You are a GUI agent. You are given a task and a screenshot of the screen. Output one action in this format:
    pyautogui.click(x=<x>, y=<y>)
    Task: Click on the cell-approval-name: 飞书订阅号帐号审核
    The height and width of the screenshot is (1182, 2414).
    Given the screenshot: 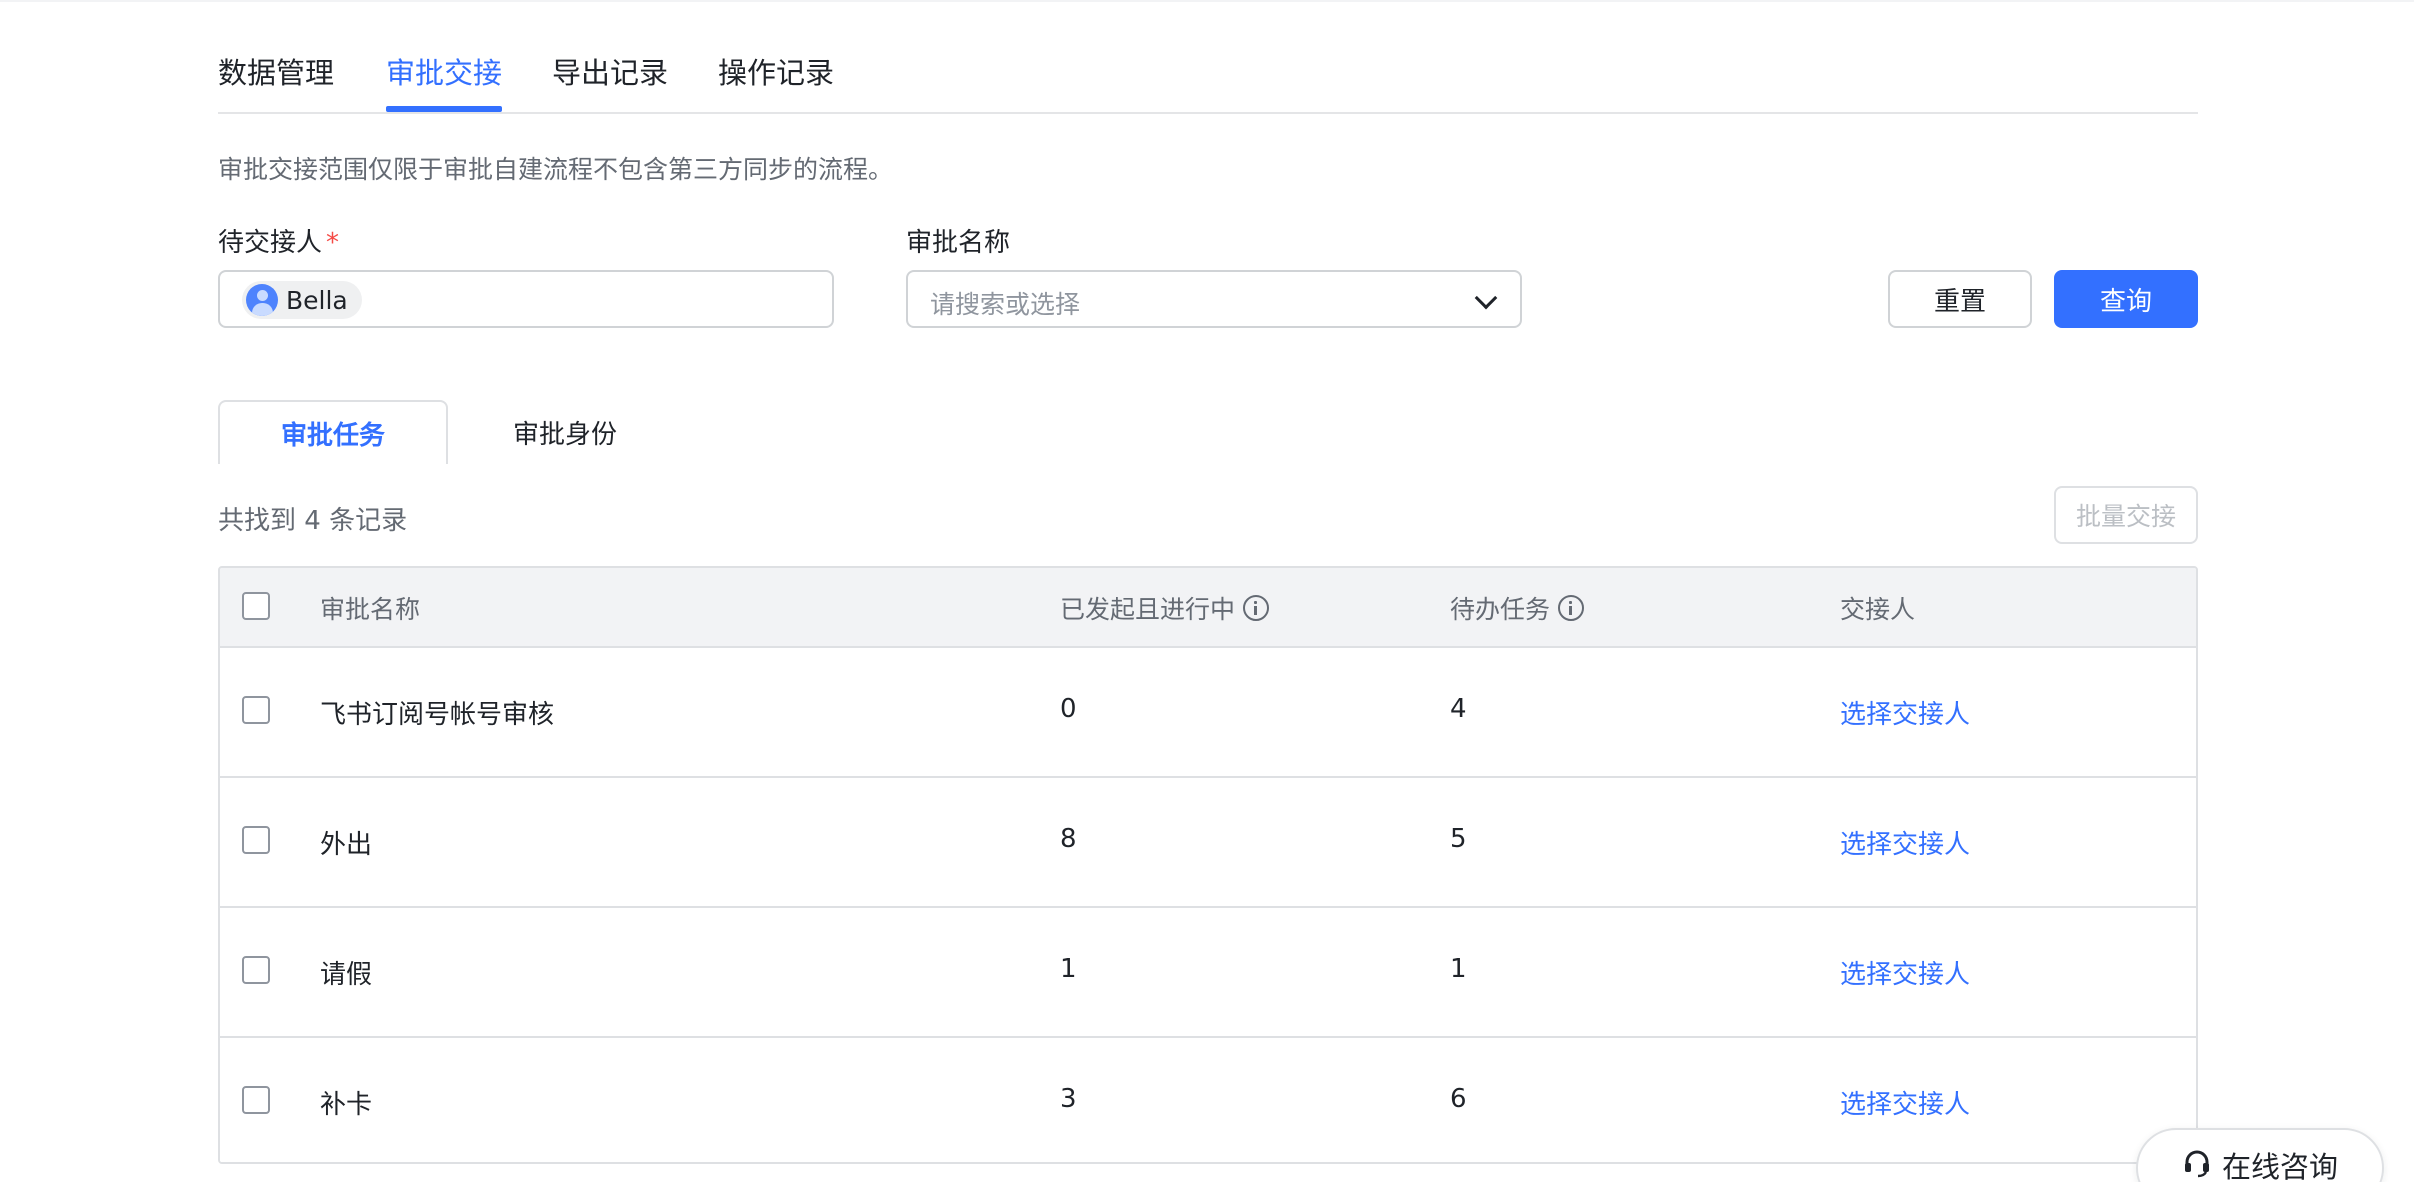 What is the action you would take?
    pyautogui.click(x=437, y=715)
    